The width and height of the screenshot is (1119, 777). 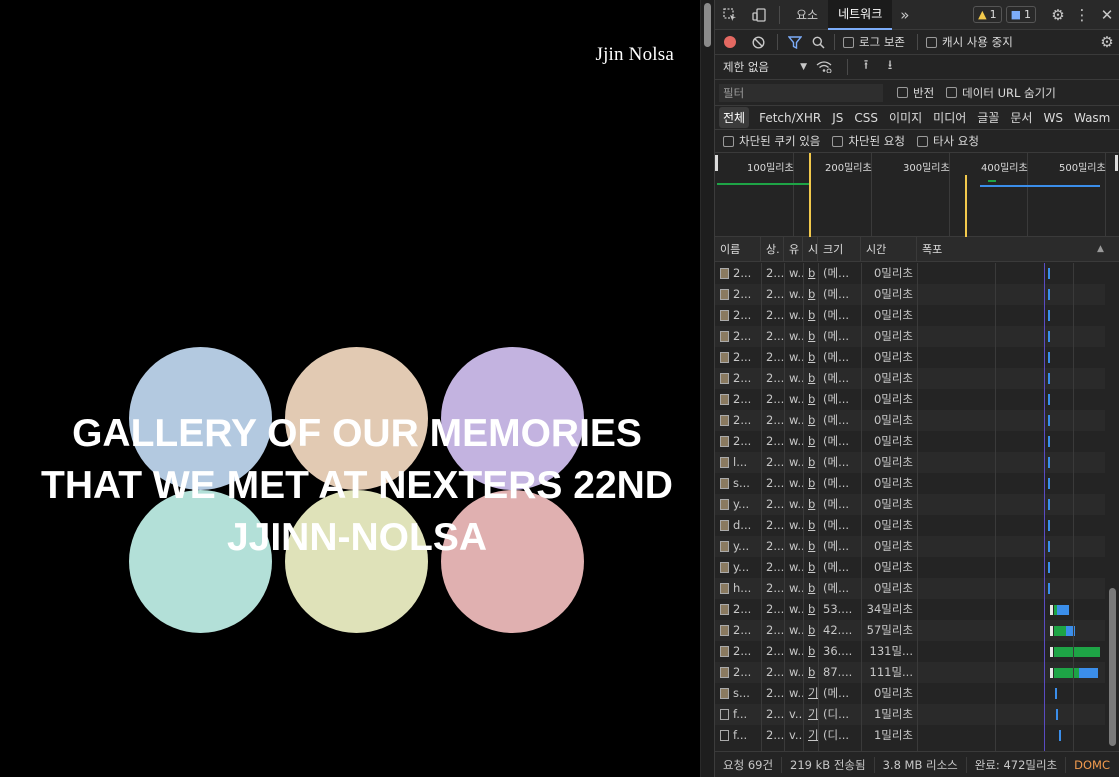 What do you see at coordinates (988, 117) in the screenshot?
I see `type-font: 글꼴` at bounding box center [988, 117].